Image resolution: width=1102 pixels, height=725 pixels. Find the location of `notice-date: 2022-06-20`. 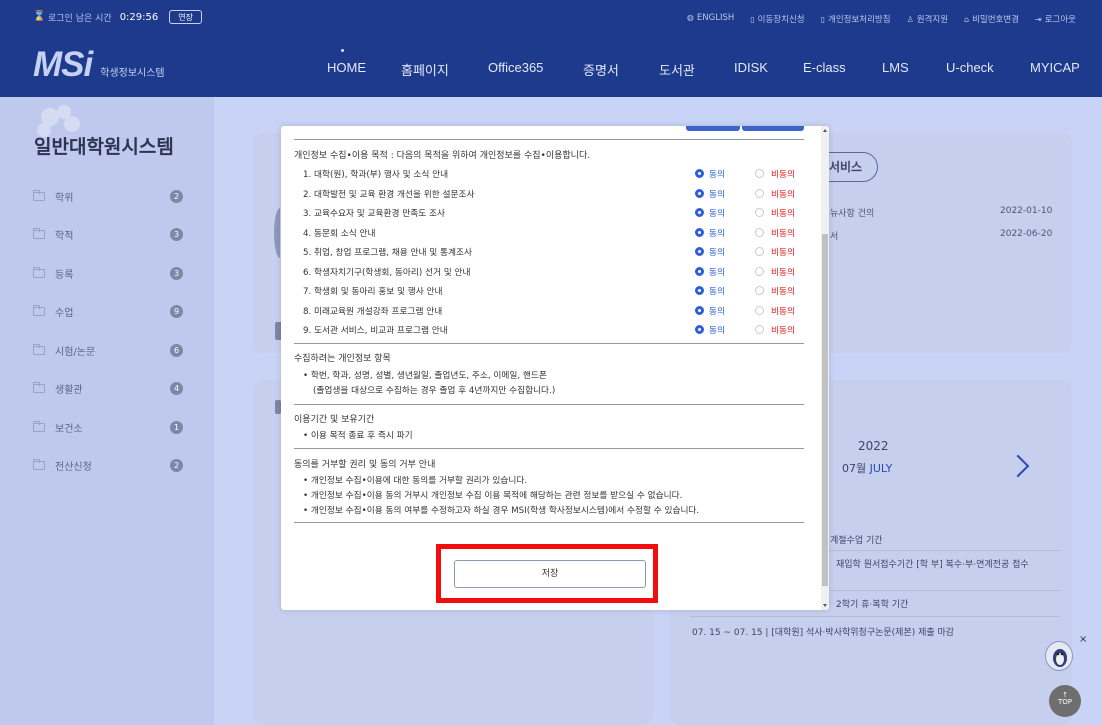

notice-date: 2022-06-20 is located at coordinates (1026, 234).